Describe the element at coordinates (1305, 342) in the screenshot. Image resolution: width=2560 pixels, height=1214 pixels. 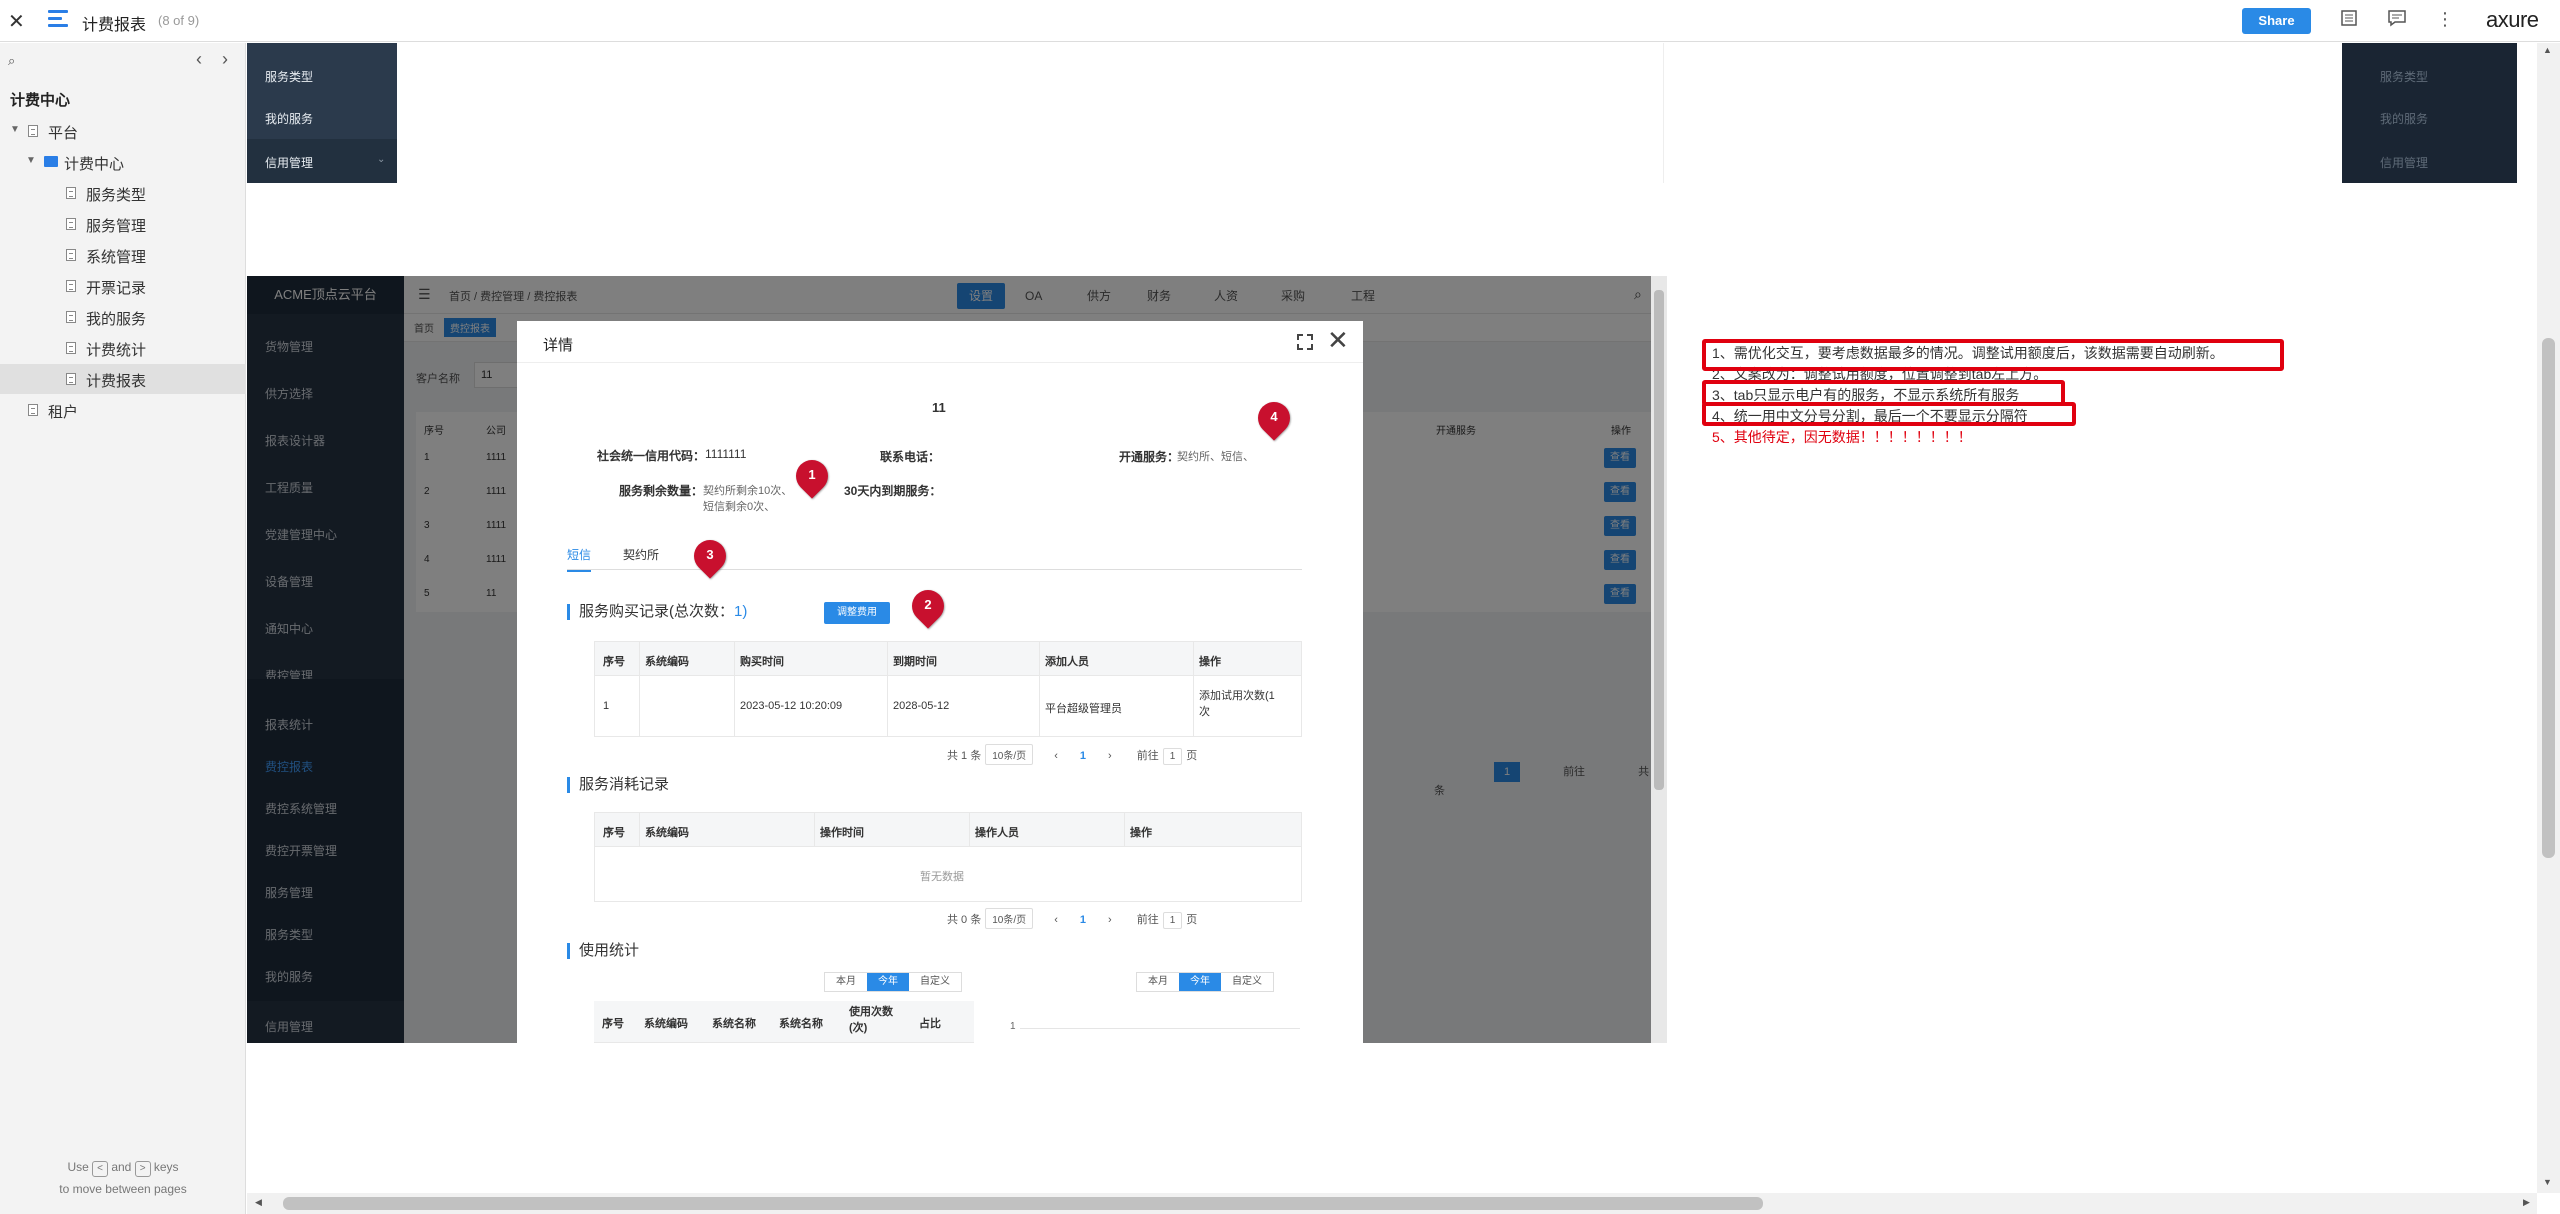
I see `fullscreen-icon` at that location.